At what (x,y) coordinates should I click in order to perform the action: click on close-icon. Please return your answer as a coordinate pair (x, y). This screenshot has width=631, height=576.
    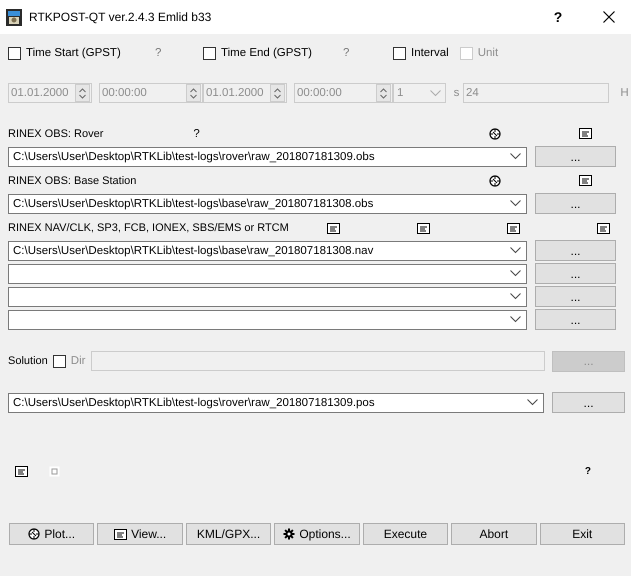
    Looking at the image, I should click on (609, 17).